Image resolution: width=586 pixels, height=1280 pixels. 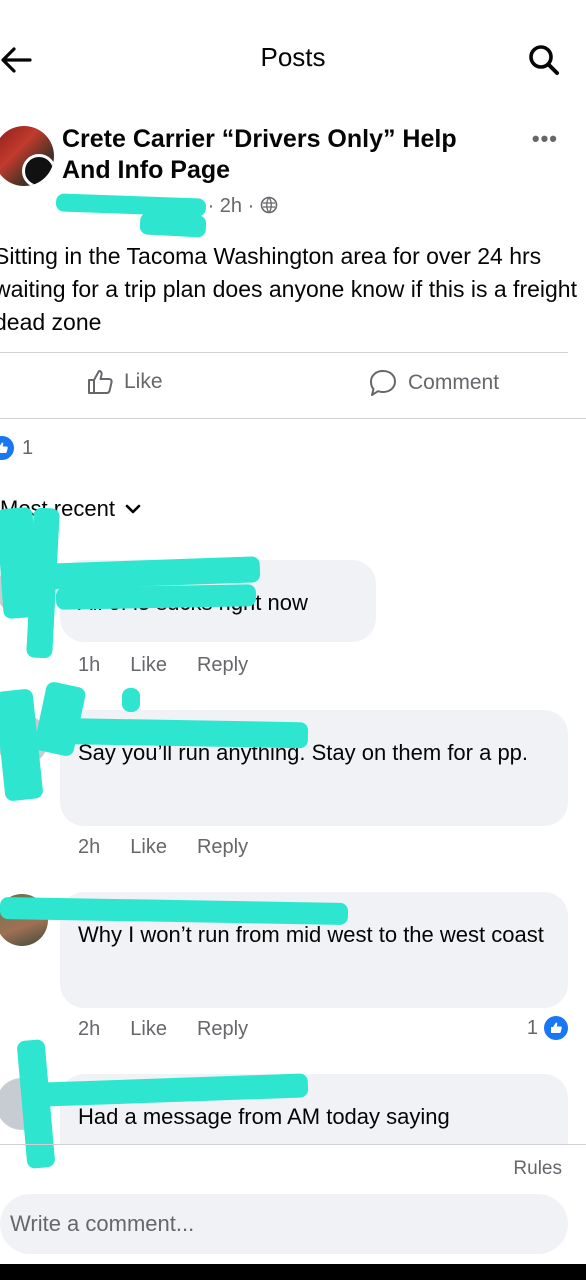 I want to click on like-icon, so click(x=100, y=382).